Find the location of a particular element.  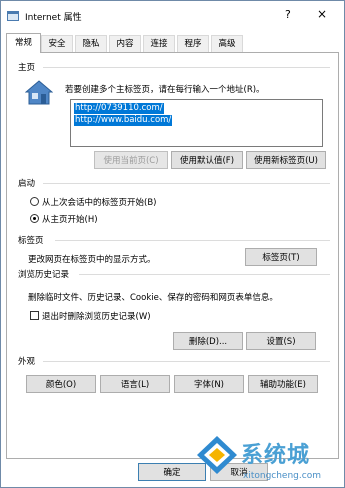

home-url-line: http://0739110.com/ is located at coordinates (119, 108).